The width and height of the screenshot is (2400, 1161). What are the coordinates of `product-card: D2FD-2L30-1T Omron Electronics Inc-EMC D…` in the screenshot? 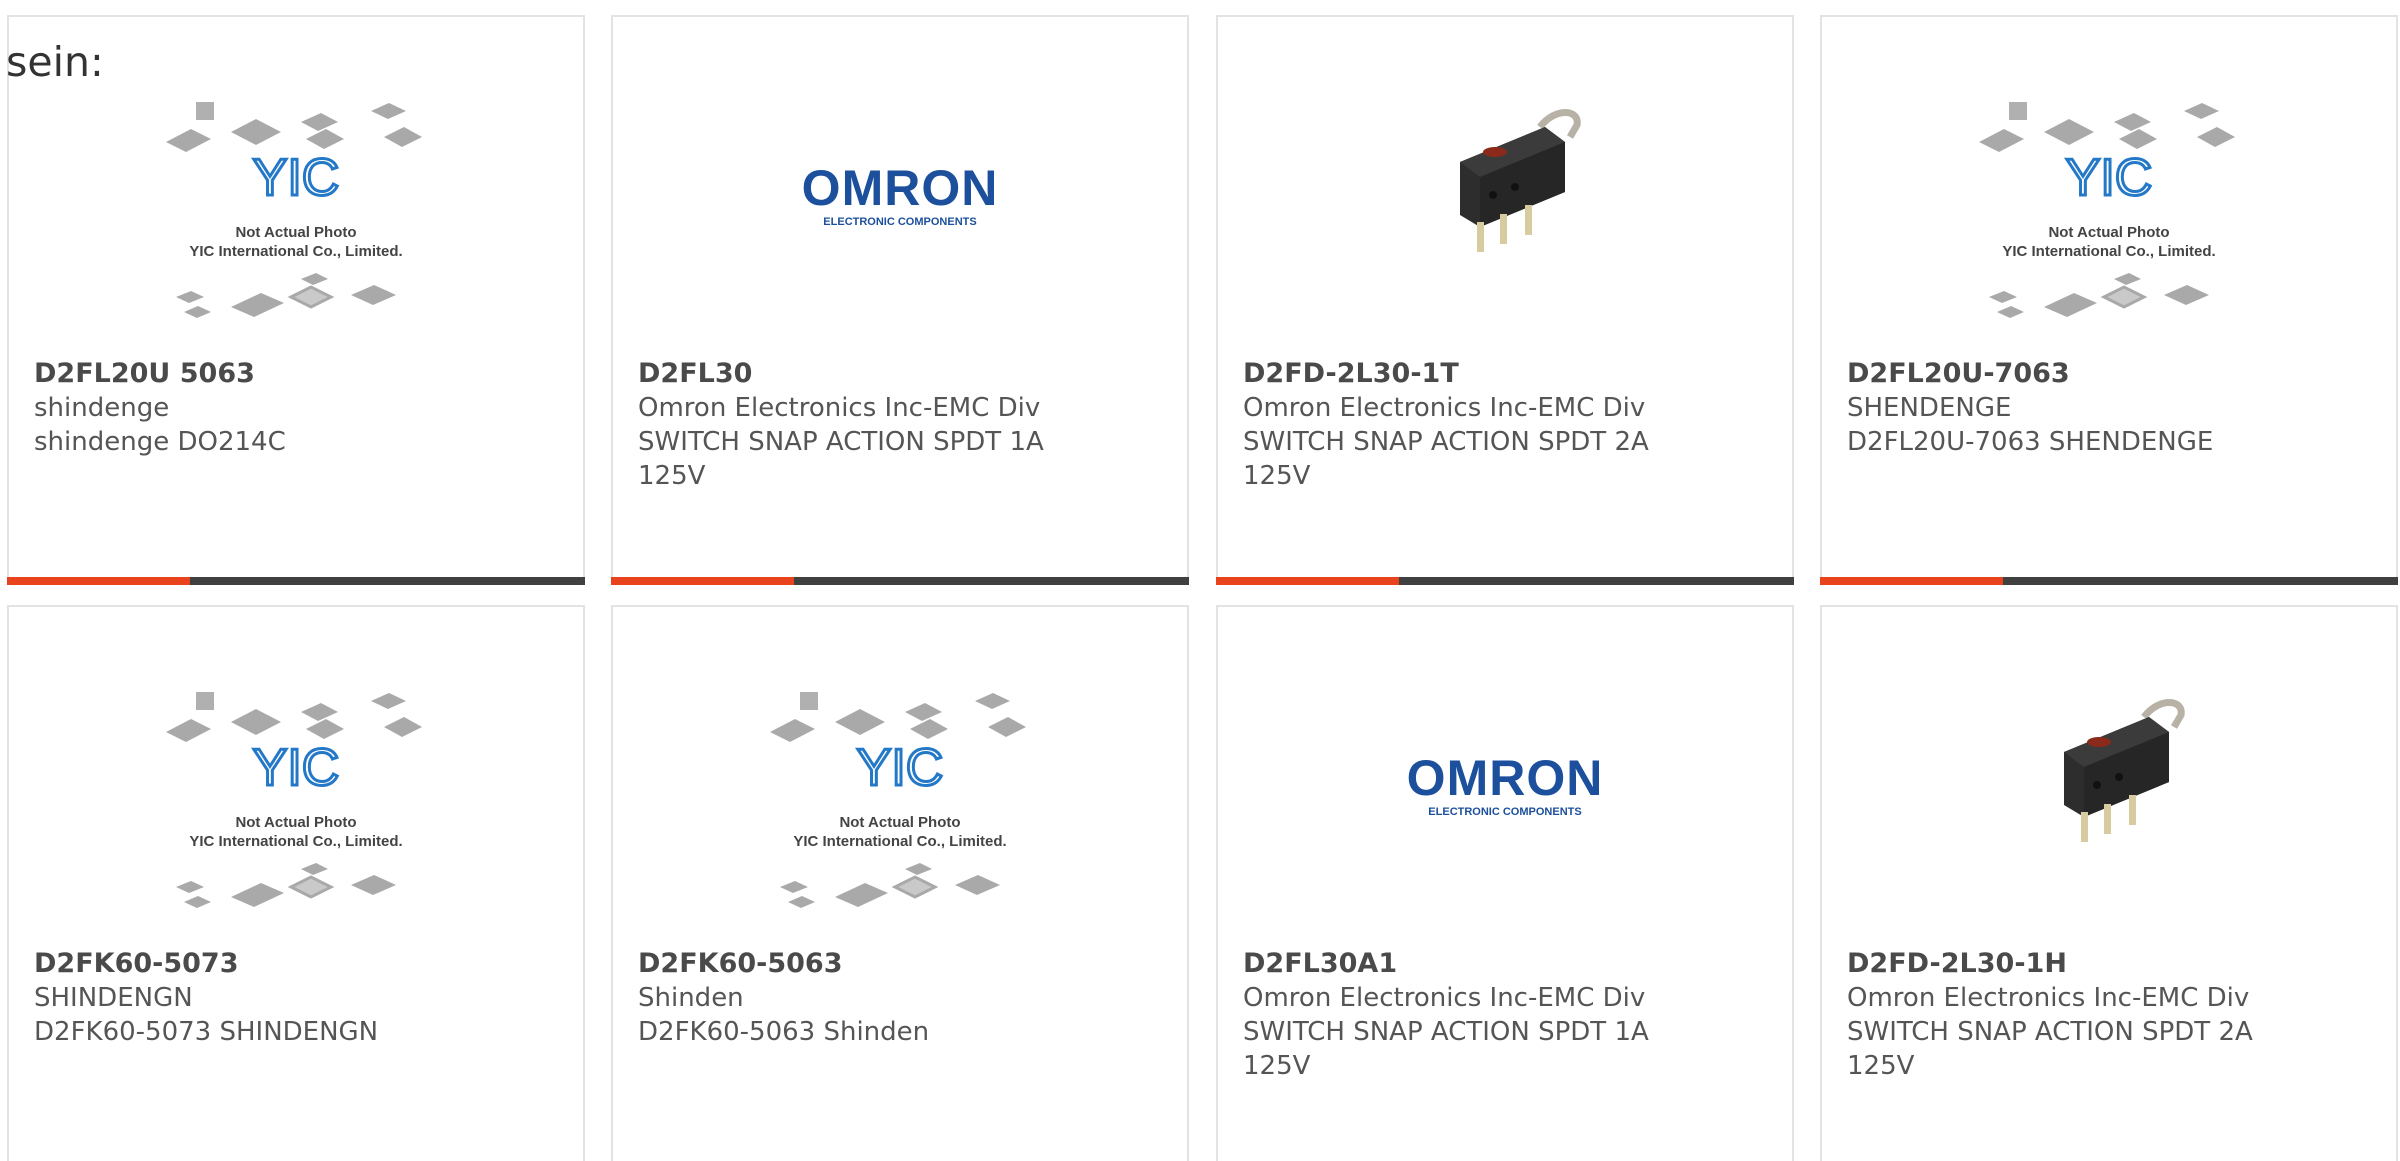 It's located at (1505, 300).